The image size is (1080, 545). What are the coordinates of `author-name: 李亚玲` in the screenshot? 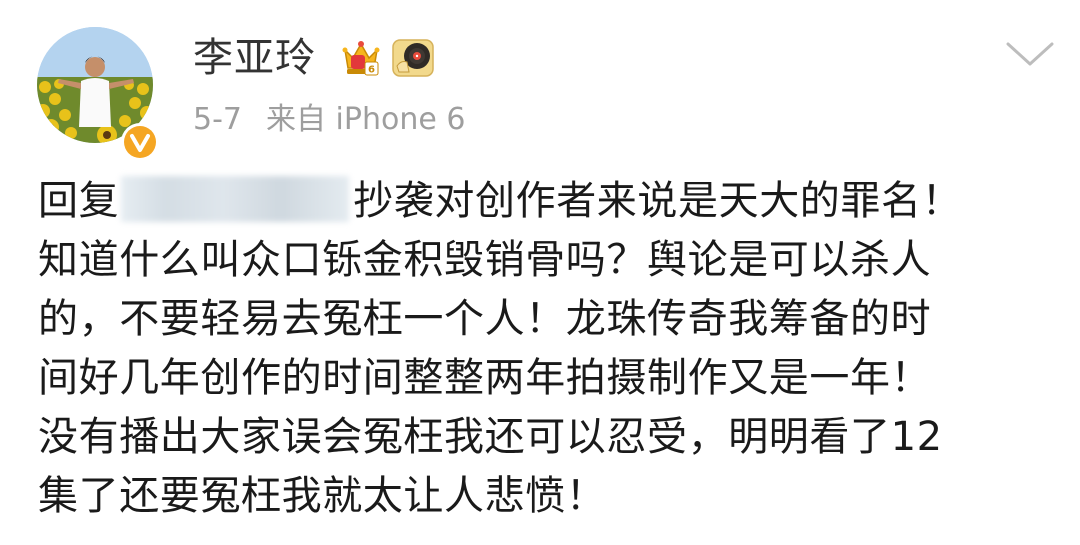 It's located at (254, 58).